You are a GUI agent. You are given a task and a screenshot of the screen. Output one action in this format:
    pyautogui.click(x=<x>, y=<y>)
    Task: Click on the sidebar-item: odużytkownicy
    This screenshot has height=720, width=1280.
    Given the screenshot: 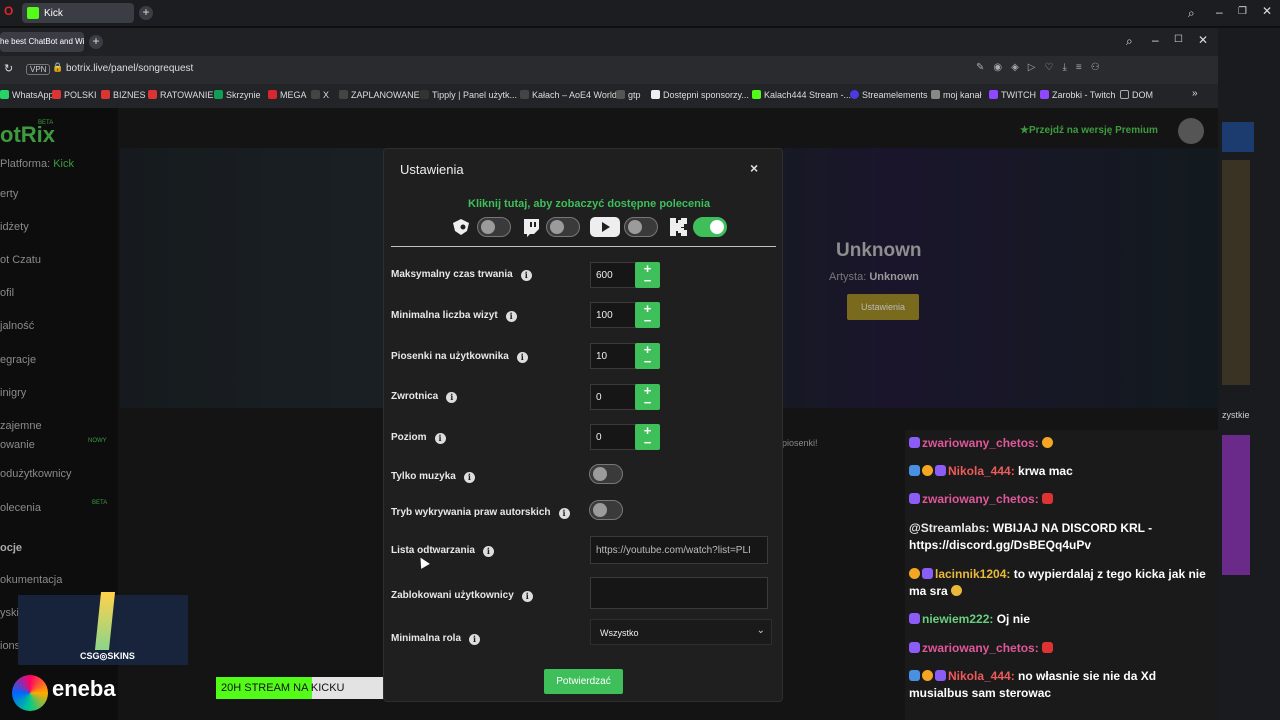 What is the action you would take?
    pyautogui.click(x=36, y=474)
    